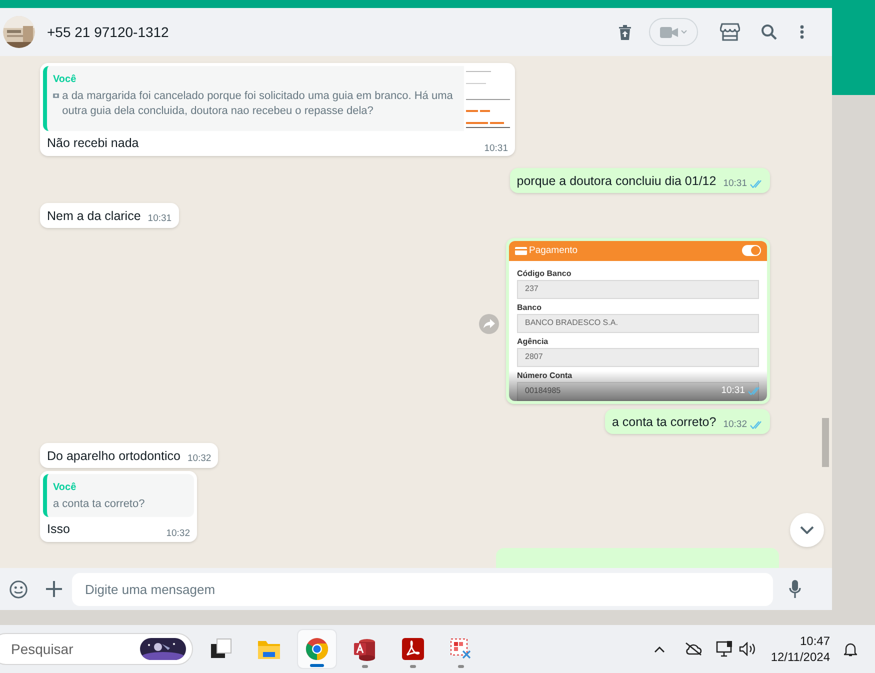  Describe the element at coordinates (724, 649) in the screenshot. I see `network-icon` at that location.